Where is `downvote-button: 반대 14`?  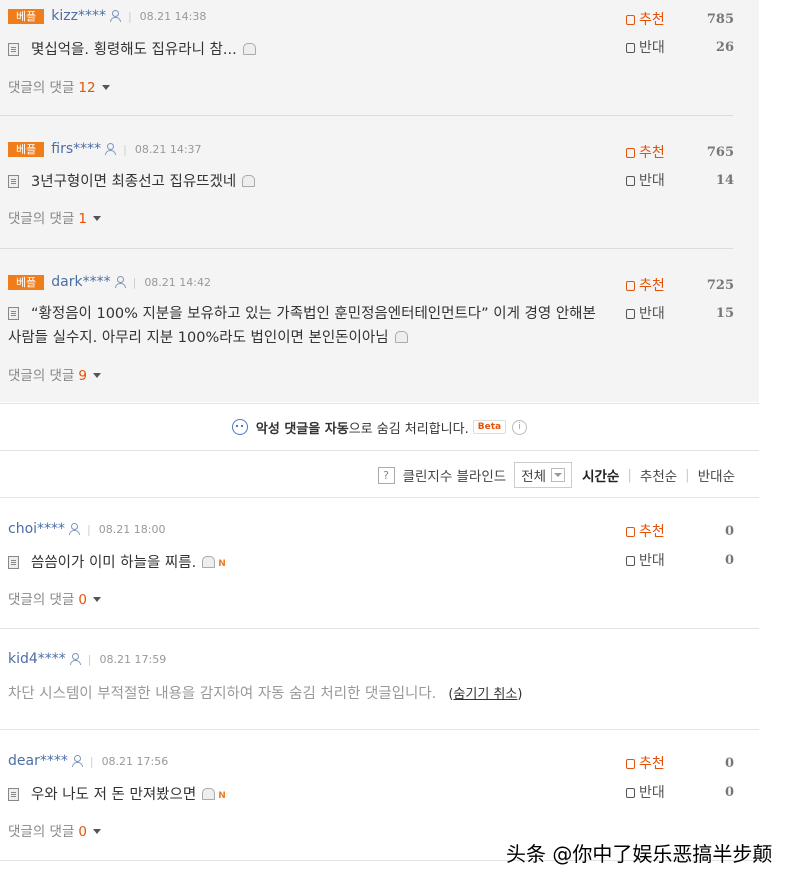 downvote-button: 반대 14 is located at coordinates (680, 180).